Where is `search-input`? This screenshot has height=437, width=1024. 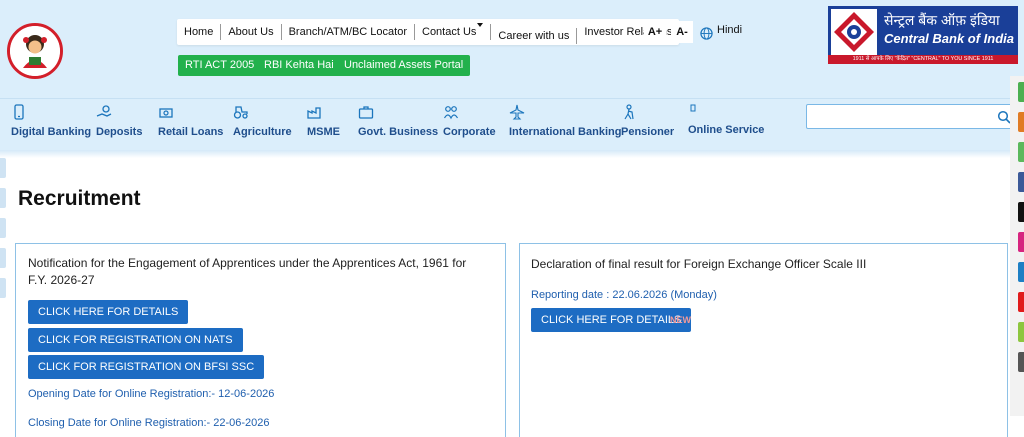 search-input is located at coordinates (901, 116).